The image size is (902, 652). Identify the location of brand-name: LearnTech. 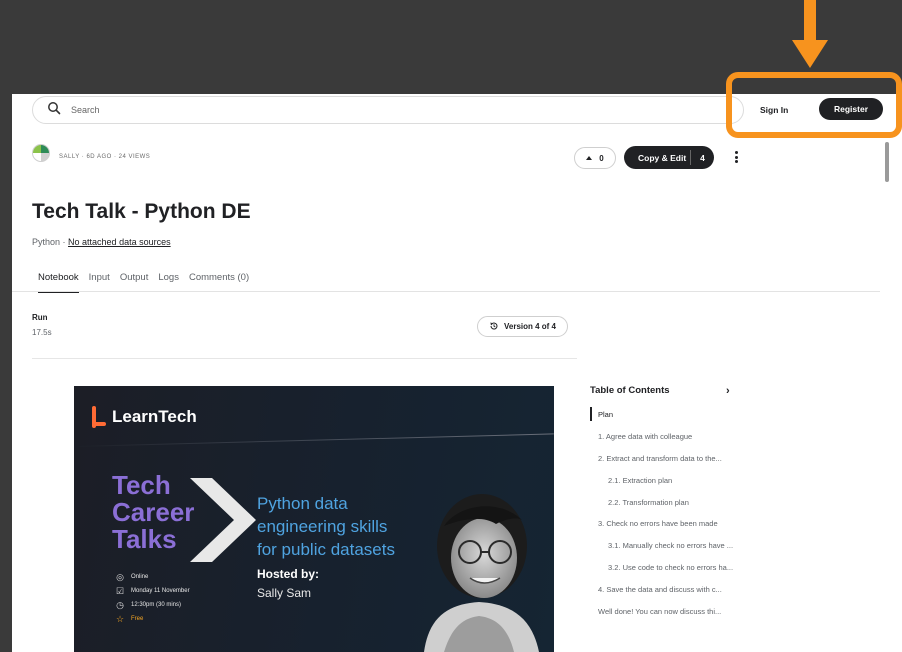
(154, 416).